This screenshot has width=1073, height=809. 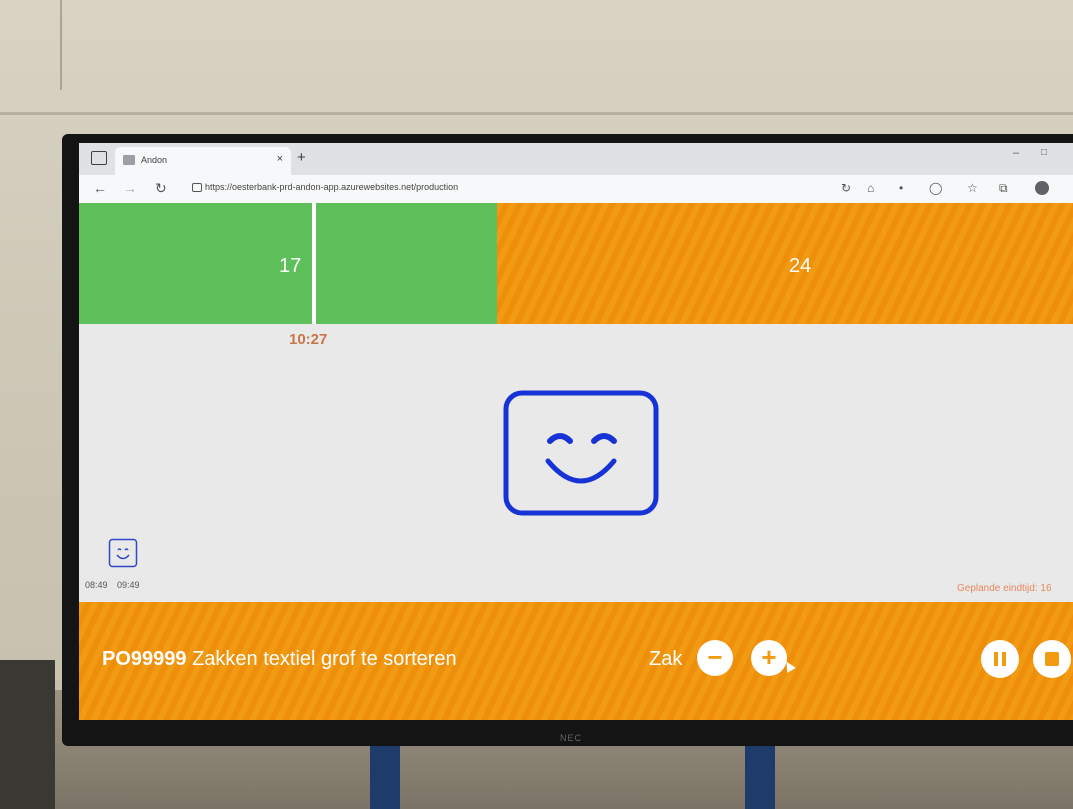 What do you see at coordinates (324, 659) in the screenshot?
I see `order-description: Zakken textiel grof te sorteren` at bounding box center [324, 659].